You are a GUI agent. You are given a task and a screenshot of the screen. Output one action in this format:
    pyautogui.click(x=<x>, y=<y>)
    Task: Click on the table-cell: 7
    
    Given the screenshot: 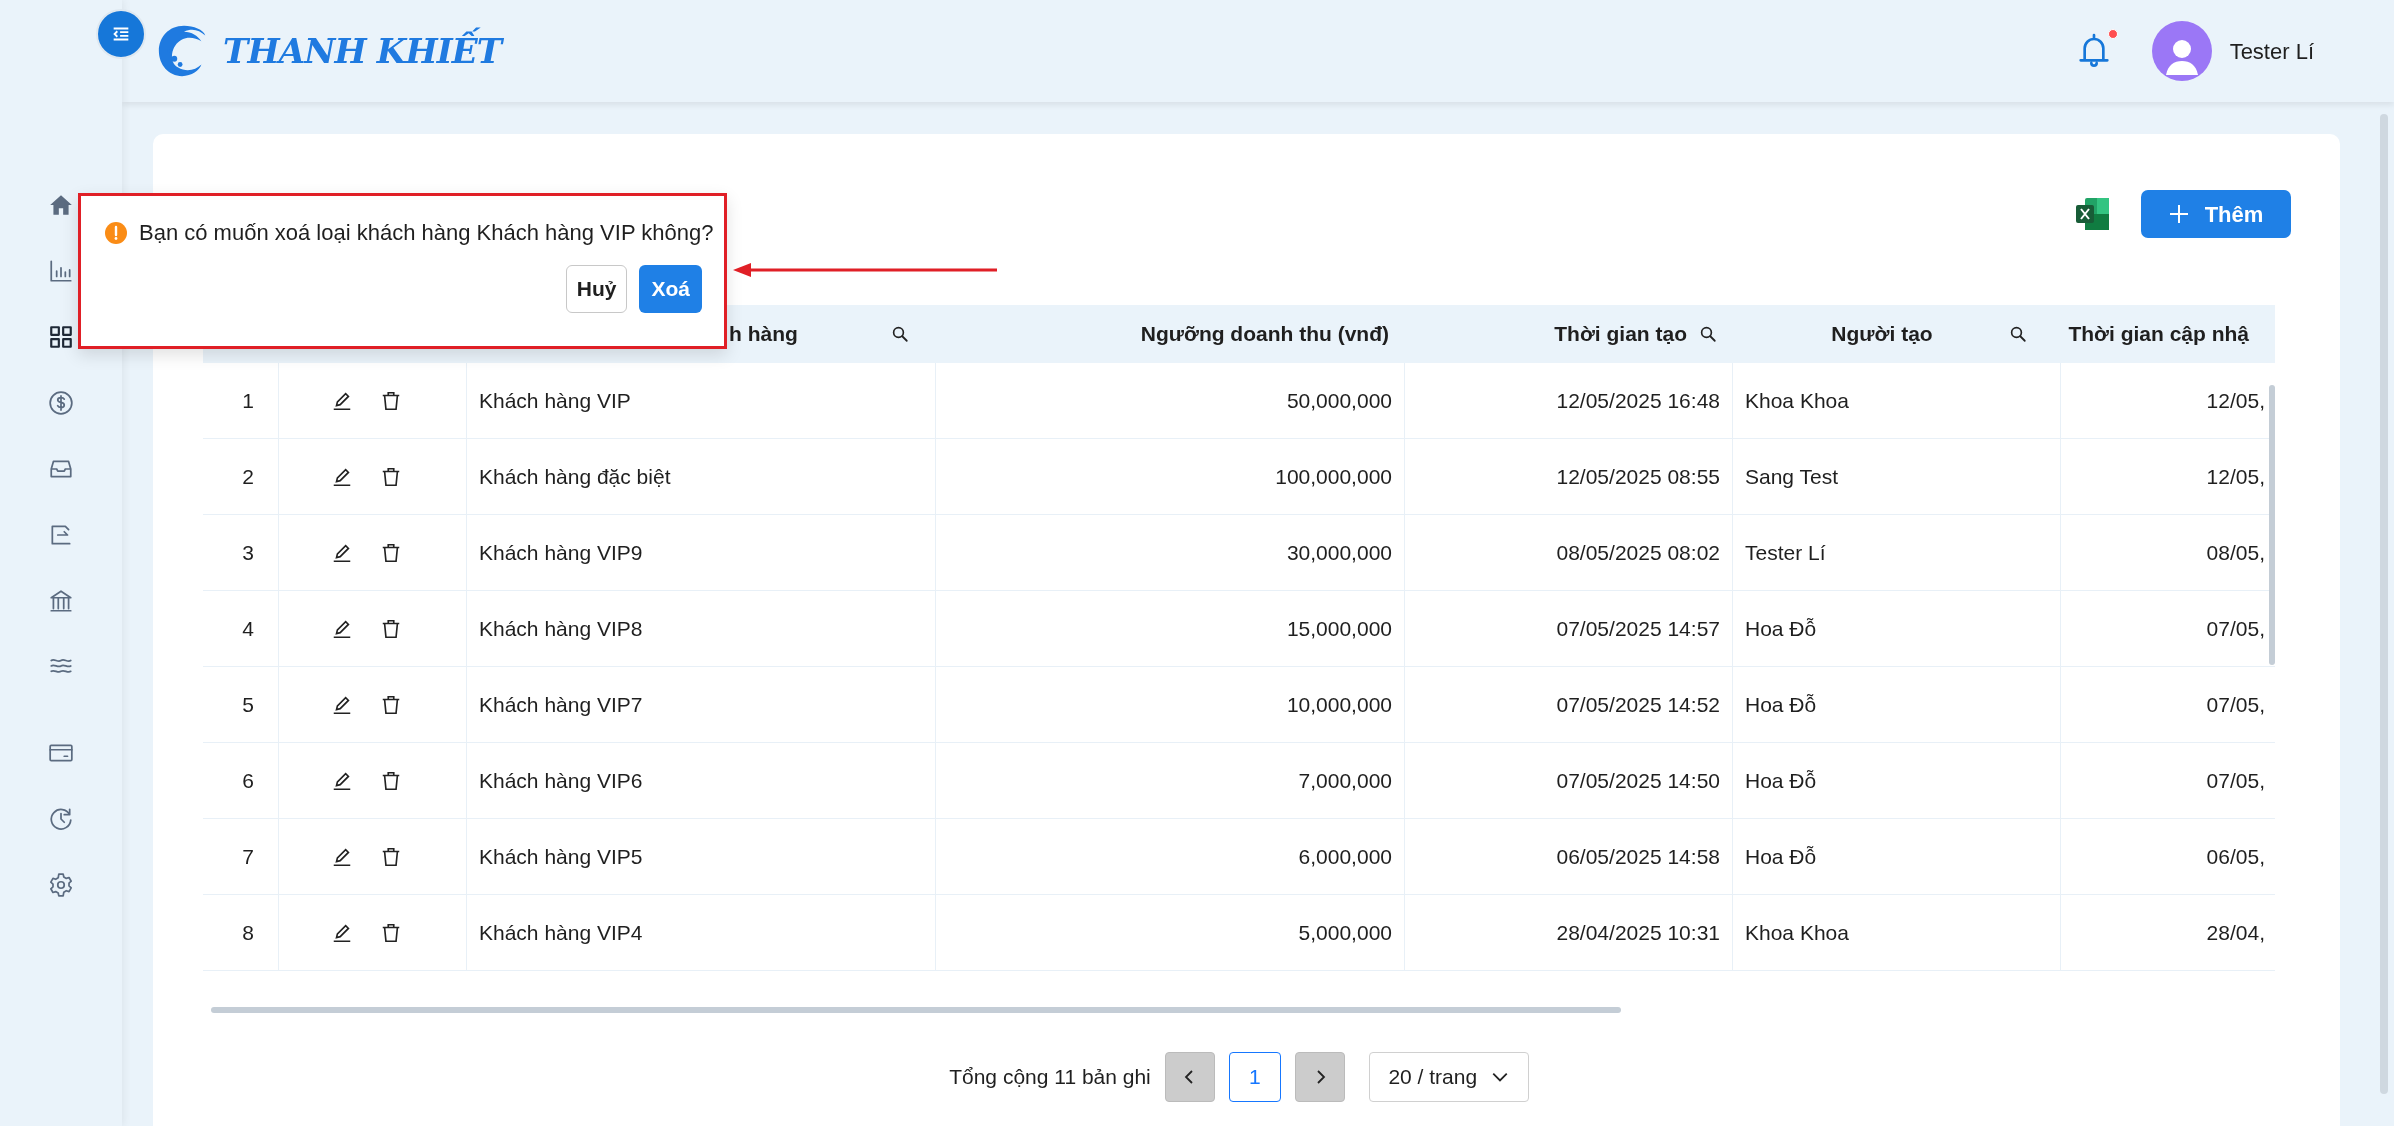 What is the action you would take?
    pyautogui.click(x=241, y=856)
    